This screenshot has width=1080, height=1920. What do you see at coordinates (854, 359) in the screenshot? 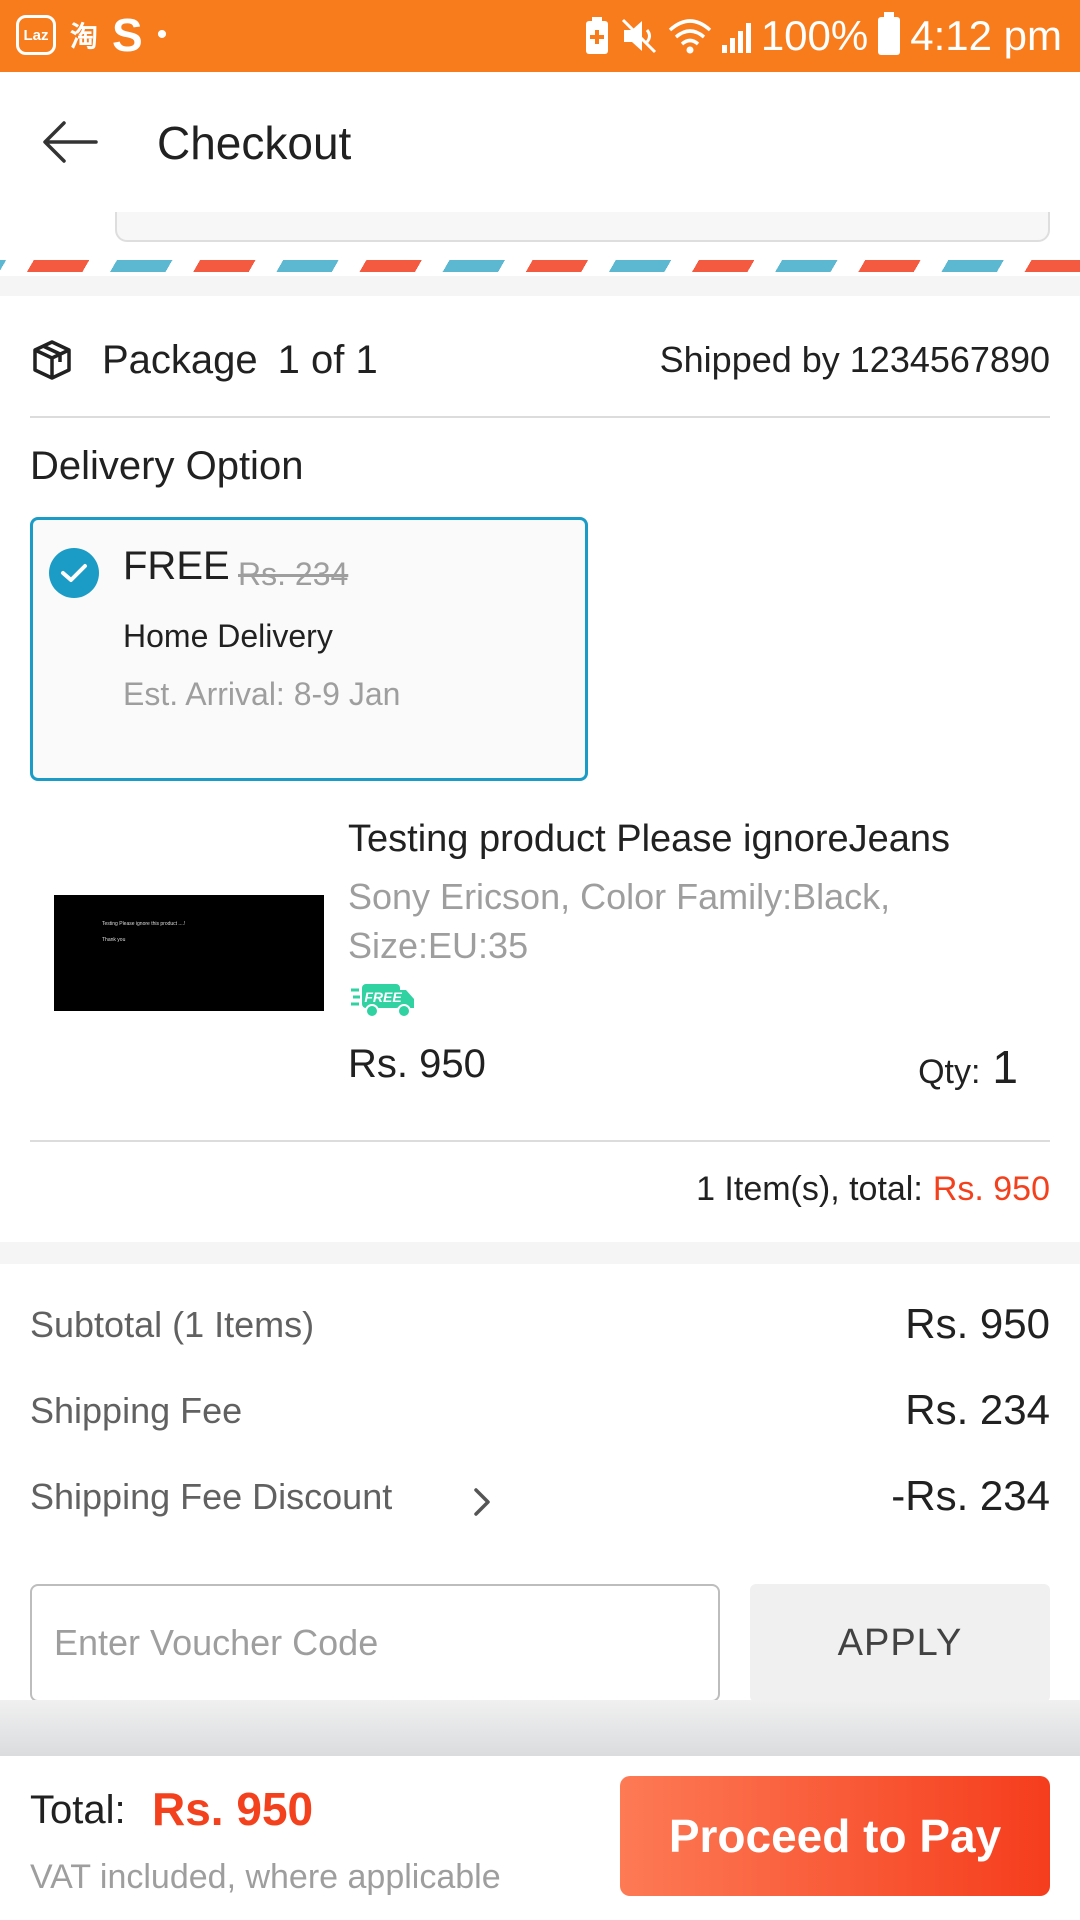
I see `shipped-by: Shipped by 1234567890` at bounding box center [854, 359].